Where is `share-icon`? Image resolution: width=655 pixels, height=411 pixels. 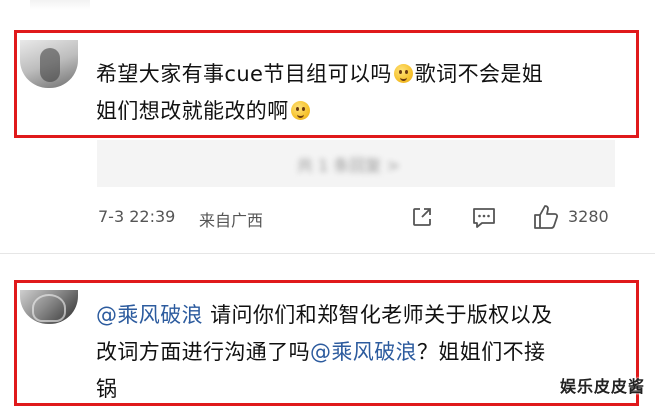
share-icon is located at coordinates (422, 217).